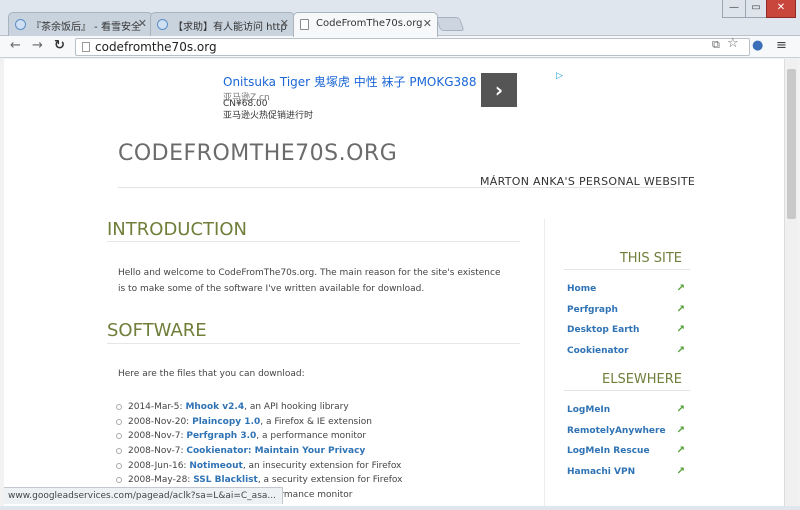 This screenshot has width=800, height=510. What do you see at coordinates (756, 9) in the screenshot?
I see `maximize-button: ▭` at bounding box center [756, 9].